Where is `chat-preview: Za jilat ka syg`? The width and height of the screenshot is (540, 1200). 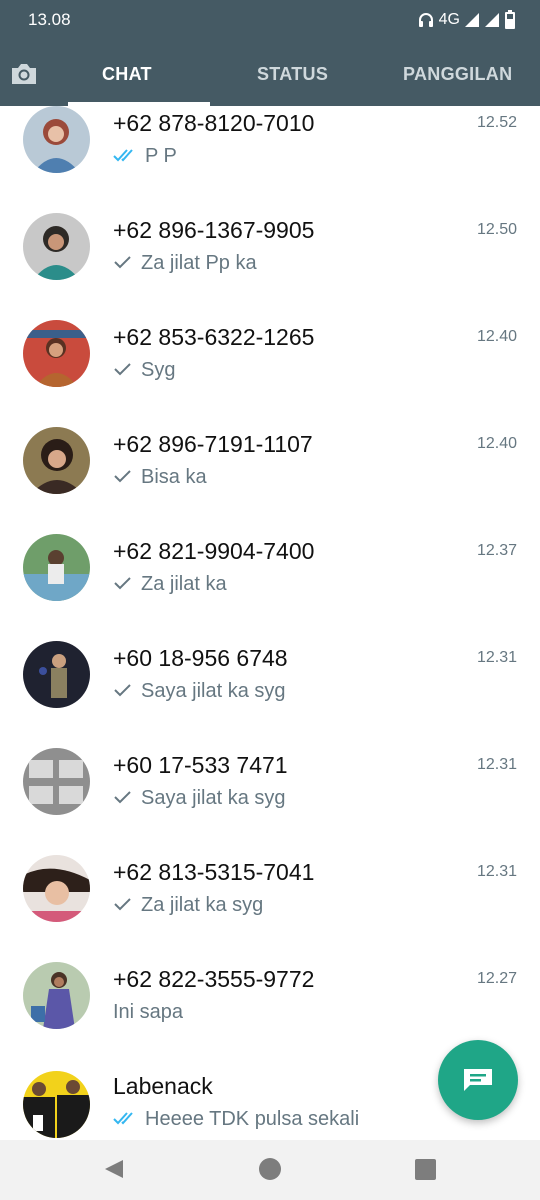
chat-preview: Za jilat ka syg is located at coordinates (188, 905).